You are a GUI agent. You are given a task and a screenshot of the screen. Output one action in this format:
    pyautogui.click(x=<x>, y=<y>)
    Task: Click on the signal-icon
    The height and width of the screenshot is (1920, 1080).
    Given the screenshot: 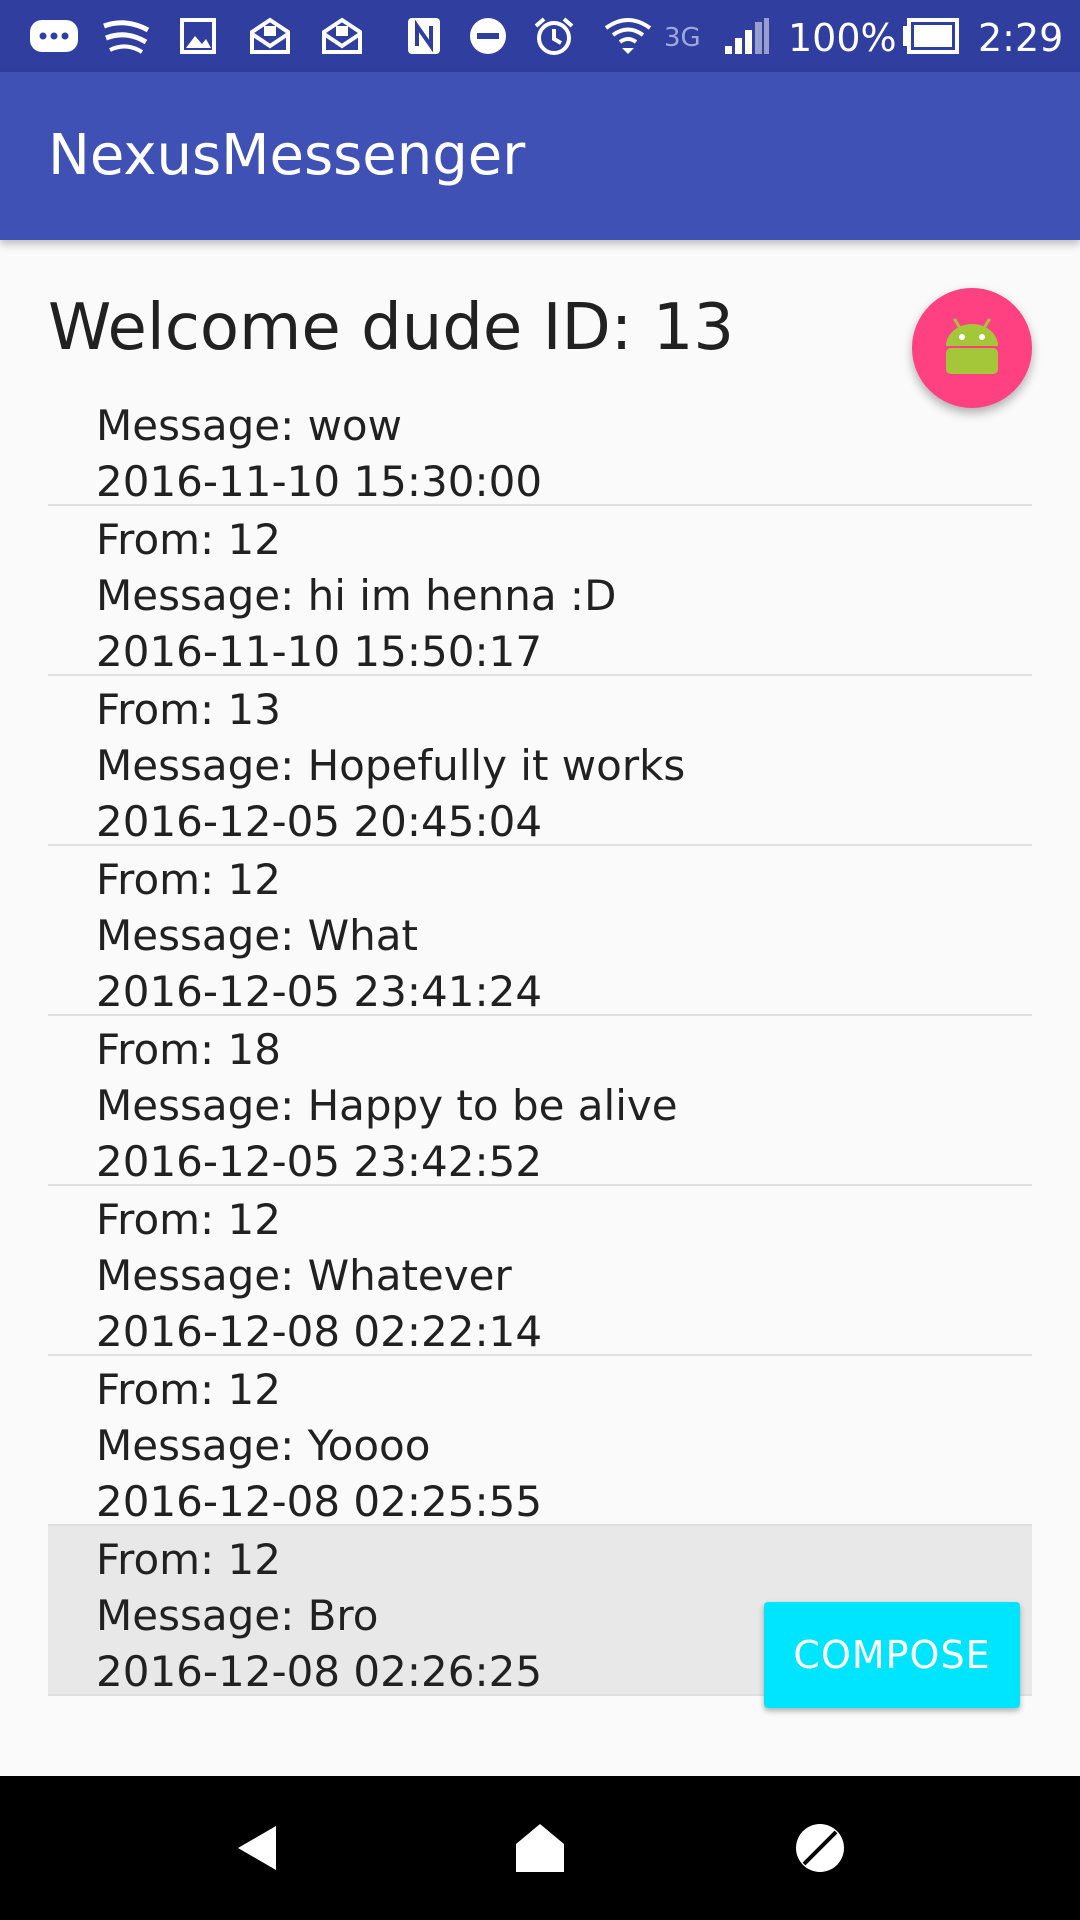 What is the action you would take?
    pyautogui.click(x=747, y=36)
    